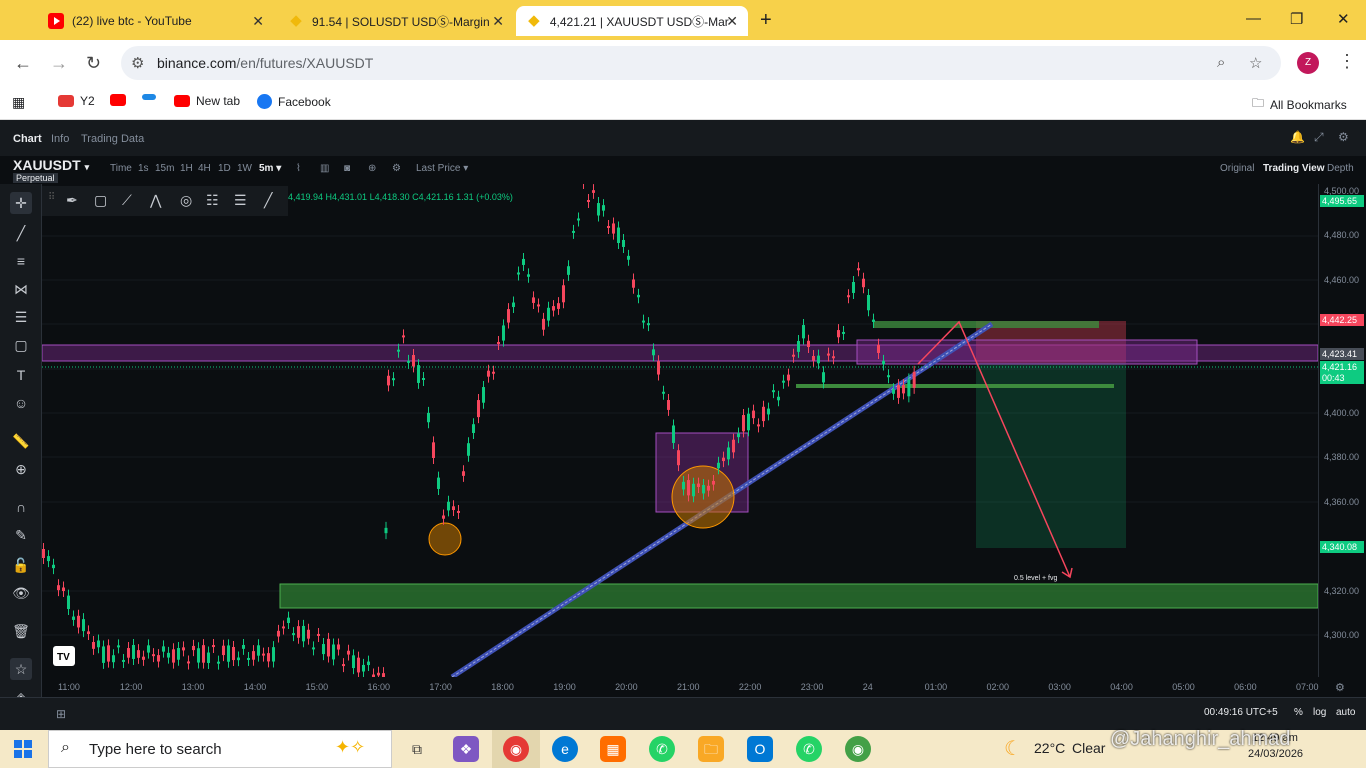 The image size is (1366, 768). Describe the element at coordinates (1051, 455) in the screenshot. I see `take-profit-area` at that location.